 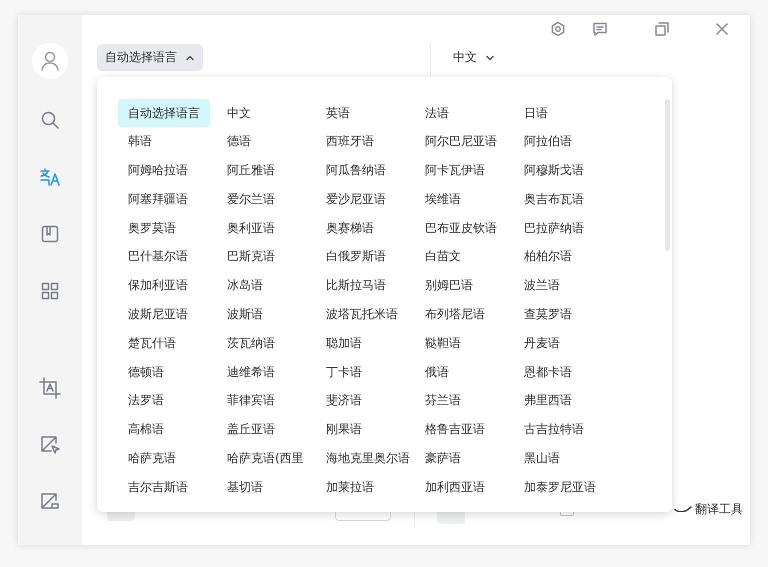 What do you see at coordinates (251, 343) in the screenshot?
I see `language-option: 茨瓦纳语` at bounding box center [251, 343].